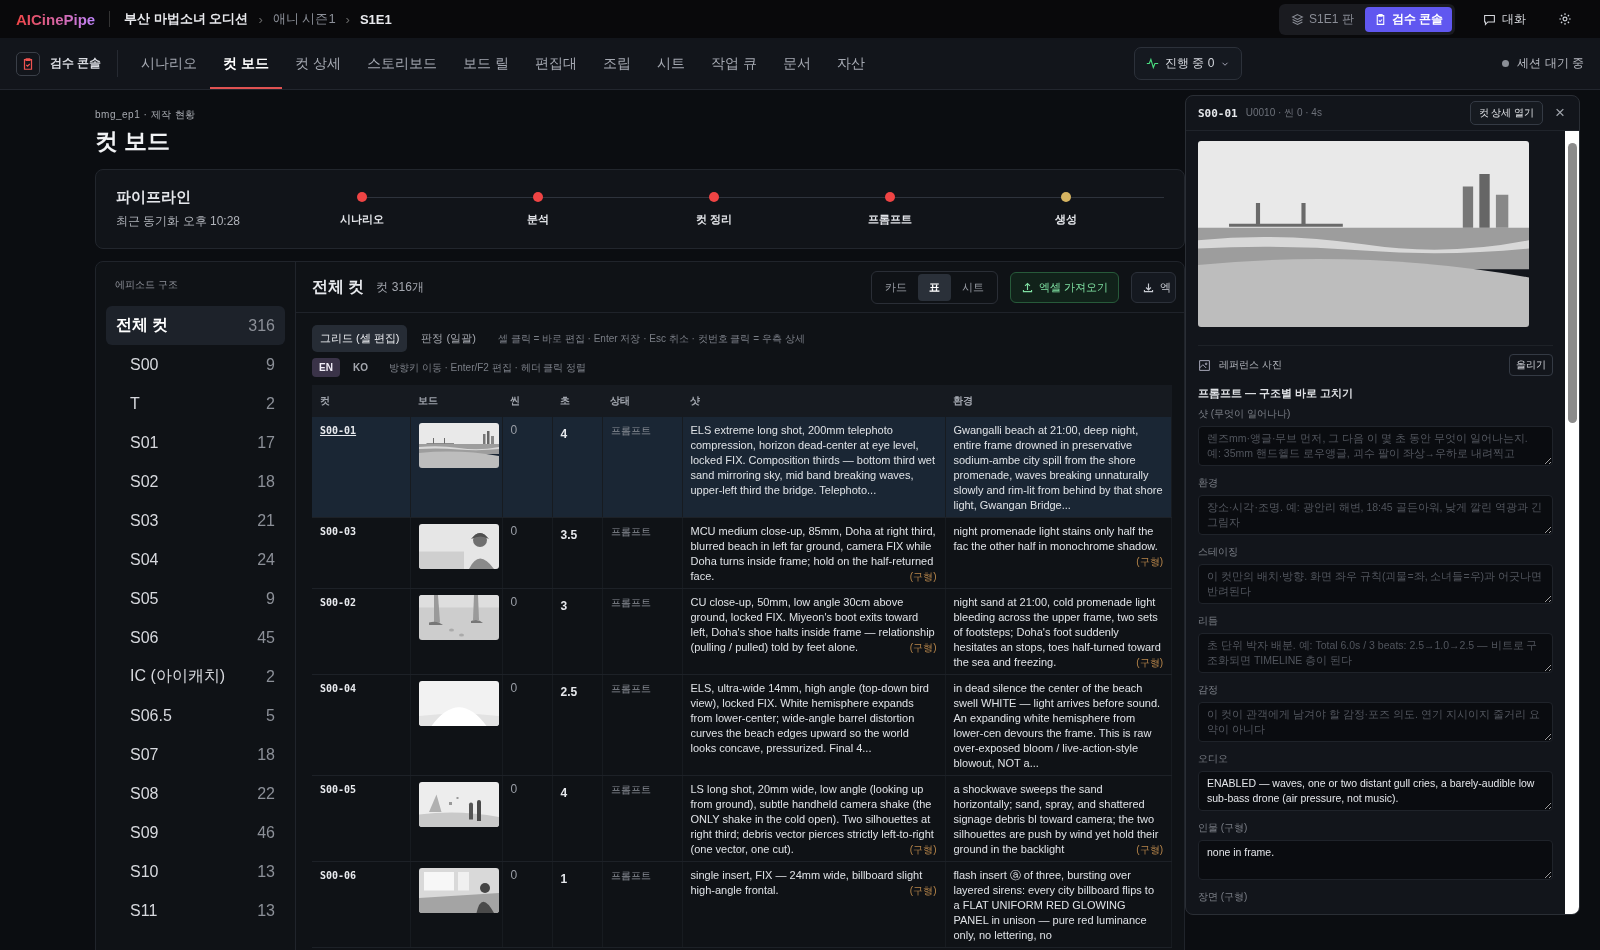 This screenshot has height=950, width=1600. I want to click on field-label: 샷 (무엇이 일어나나), so click(1245, 414).